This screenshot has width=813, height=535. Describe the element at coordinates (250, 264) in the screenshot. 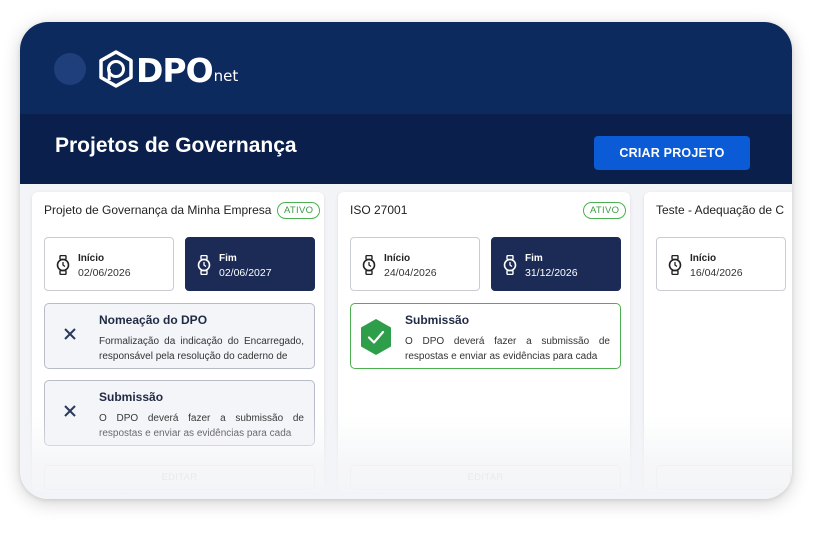

I see `end-date-box: Fim 02/06/2027` at that location.